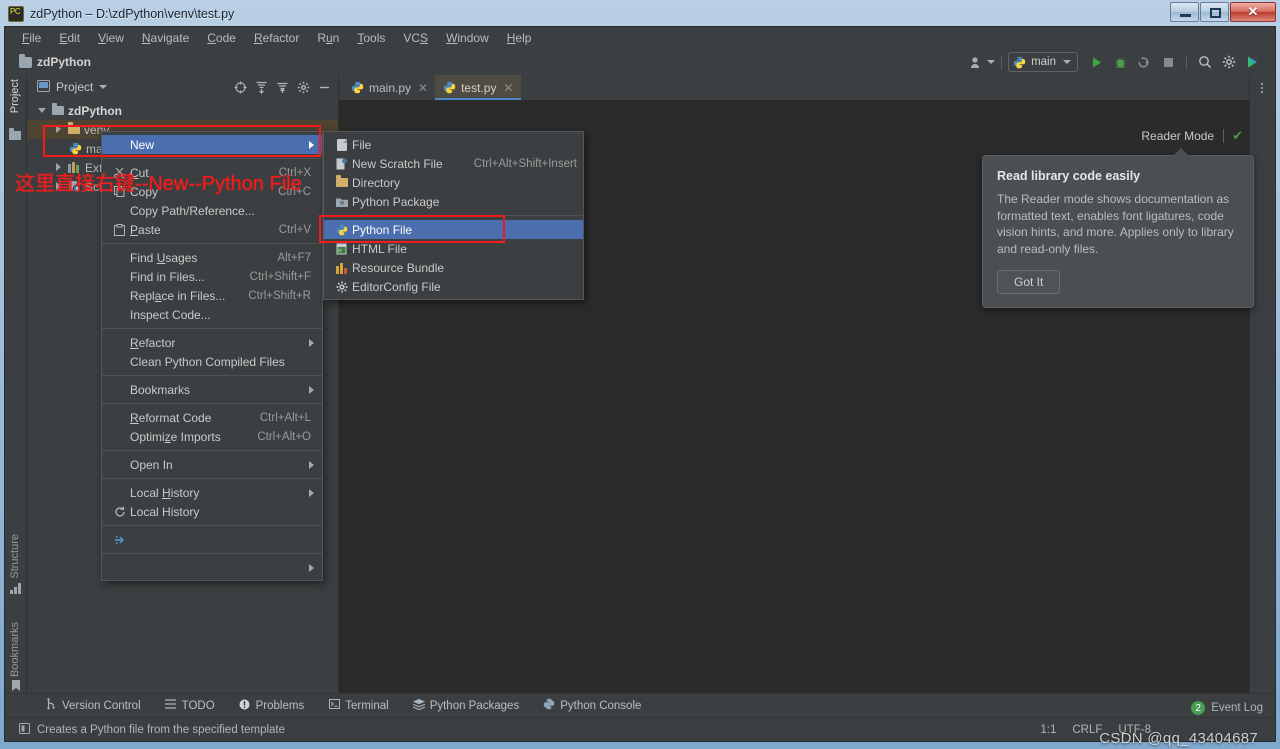 This screenshot has width=1280, height=749. I want to click on bottom-tab-python-console: Python Console, so click(597, 705).